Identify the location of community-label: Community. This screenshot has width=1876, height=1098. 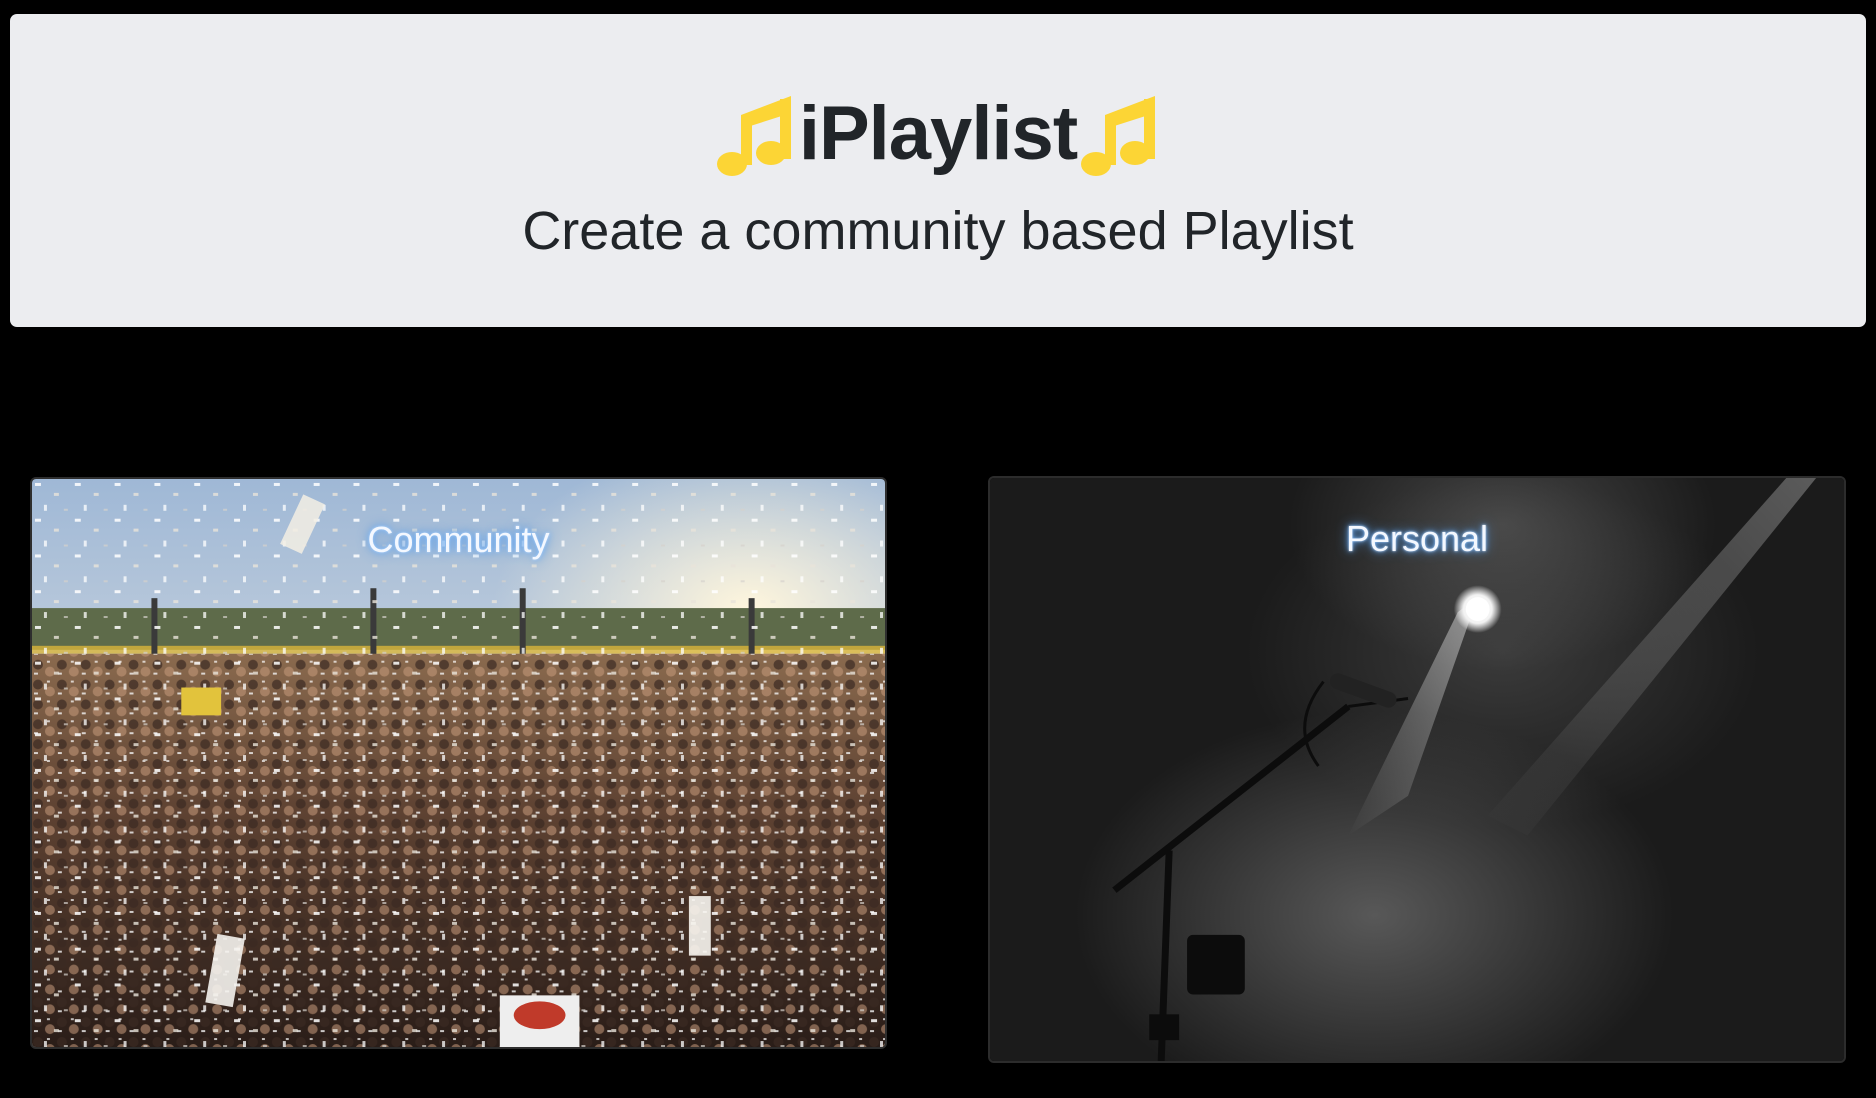
(458, 539).